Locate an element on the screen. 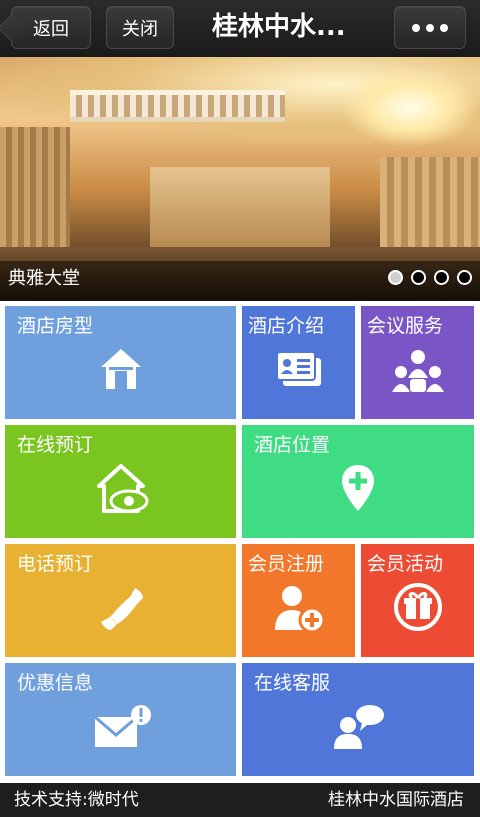 The width and height of the screenshot is (480, 817). tile-label: 酒店介绍 is located at coordinates (286, 326).